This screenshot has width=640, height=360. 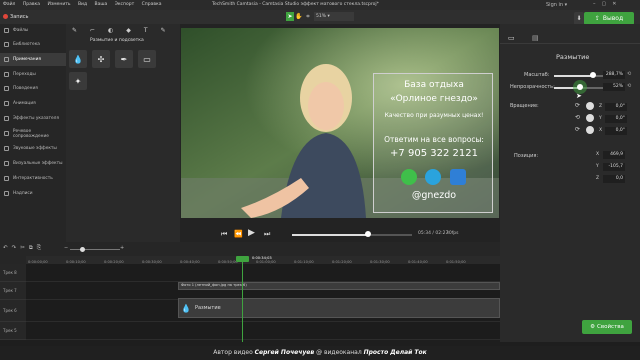 What do you see at coordinates (6, 163) in the screenshot?
I see `visual-effects-icon` at bounding box center [6, 163].